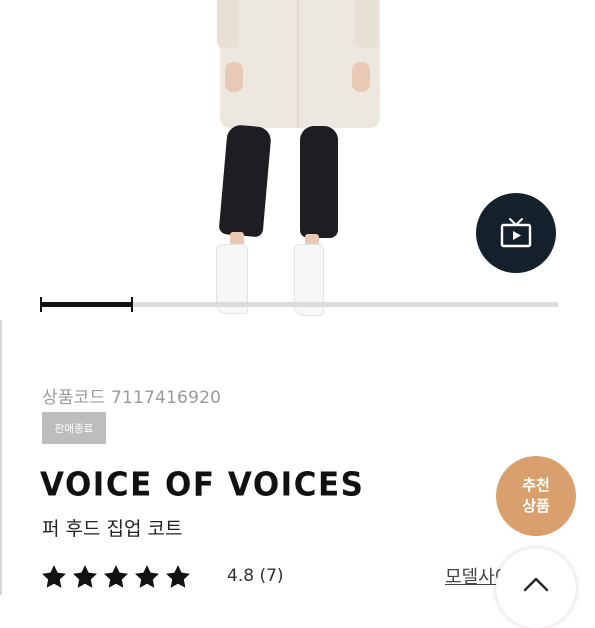 Image resolution: width=595 pixels, height=628 pixels. I want to click on rating-value: 4.8 (7), so click(255, 576).